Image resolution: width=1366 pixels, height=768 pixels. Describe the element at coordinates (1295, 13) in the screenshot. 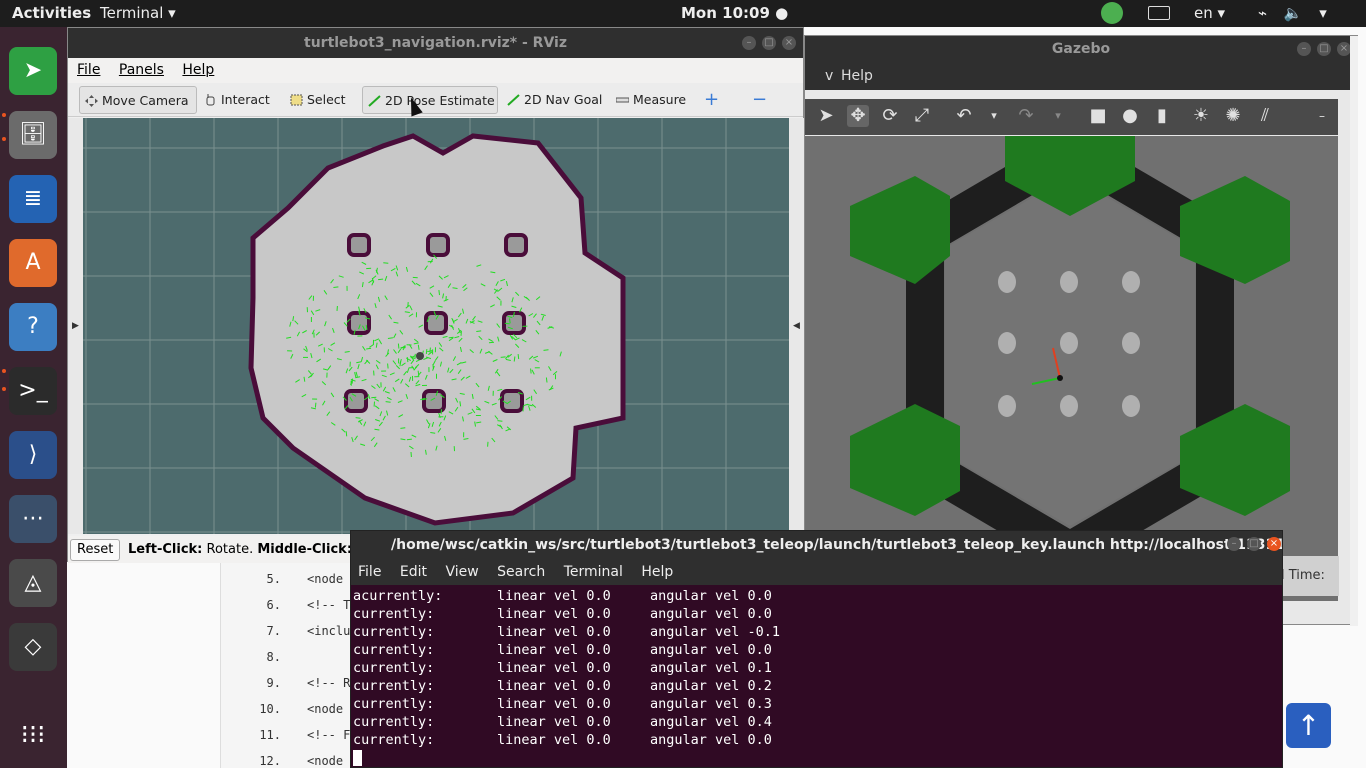

I see `system-menu: ⌁ 🔈 ▾` at that location.